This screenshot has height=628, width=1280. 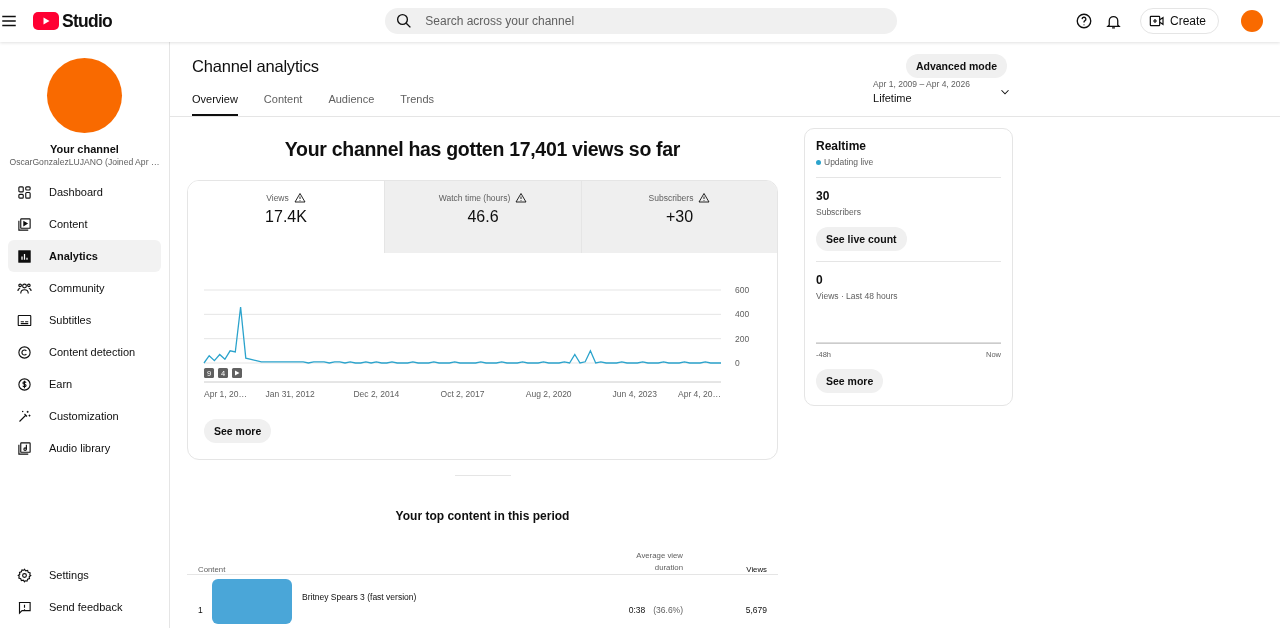 I want to click on sidebar-item: Send feedback, so click(x=84, y=607).